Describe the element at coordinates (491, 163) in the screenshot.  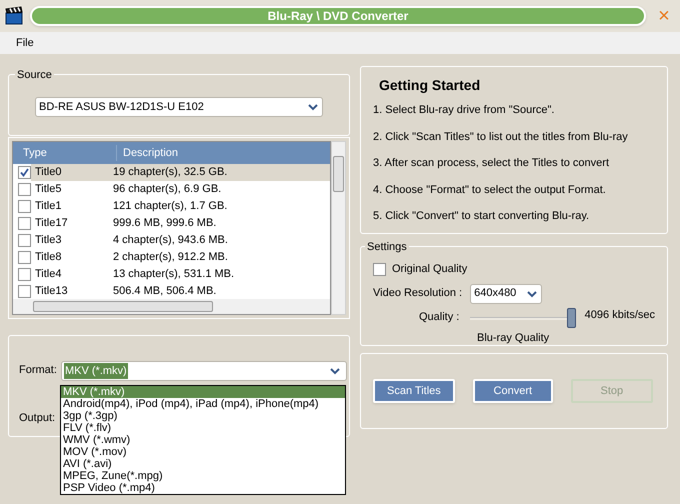
I see `step-text: 3. After scan process, select the Titles to convert` at that location.